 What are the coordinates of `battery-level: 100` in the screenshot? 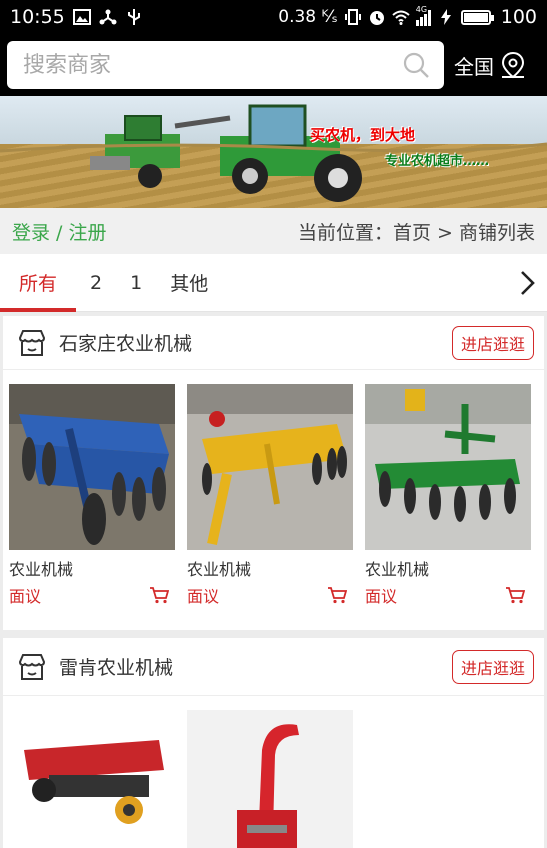 It's located at (518, 17).